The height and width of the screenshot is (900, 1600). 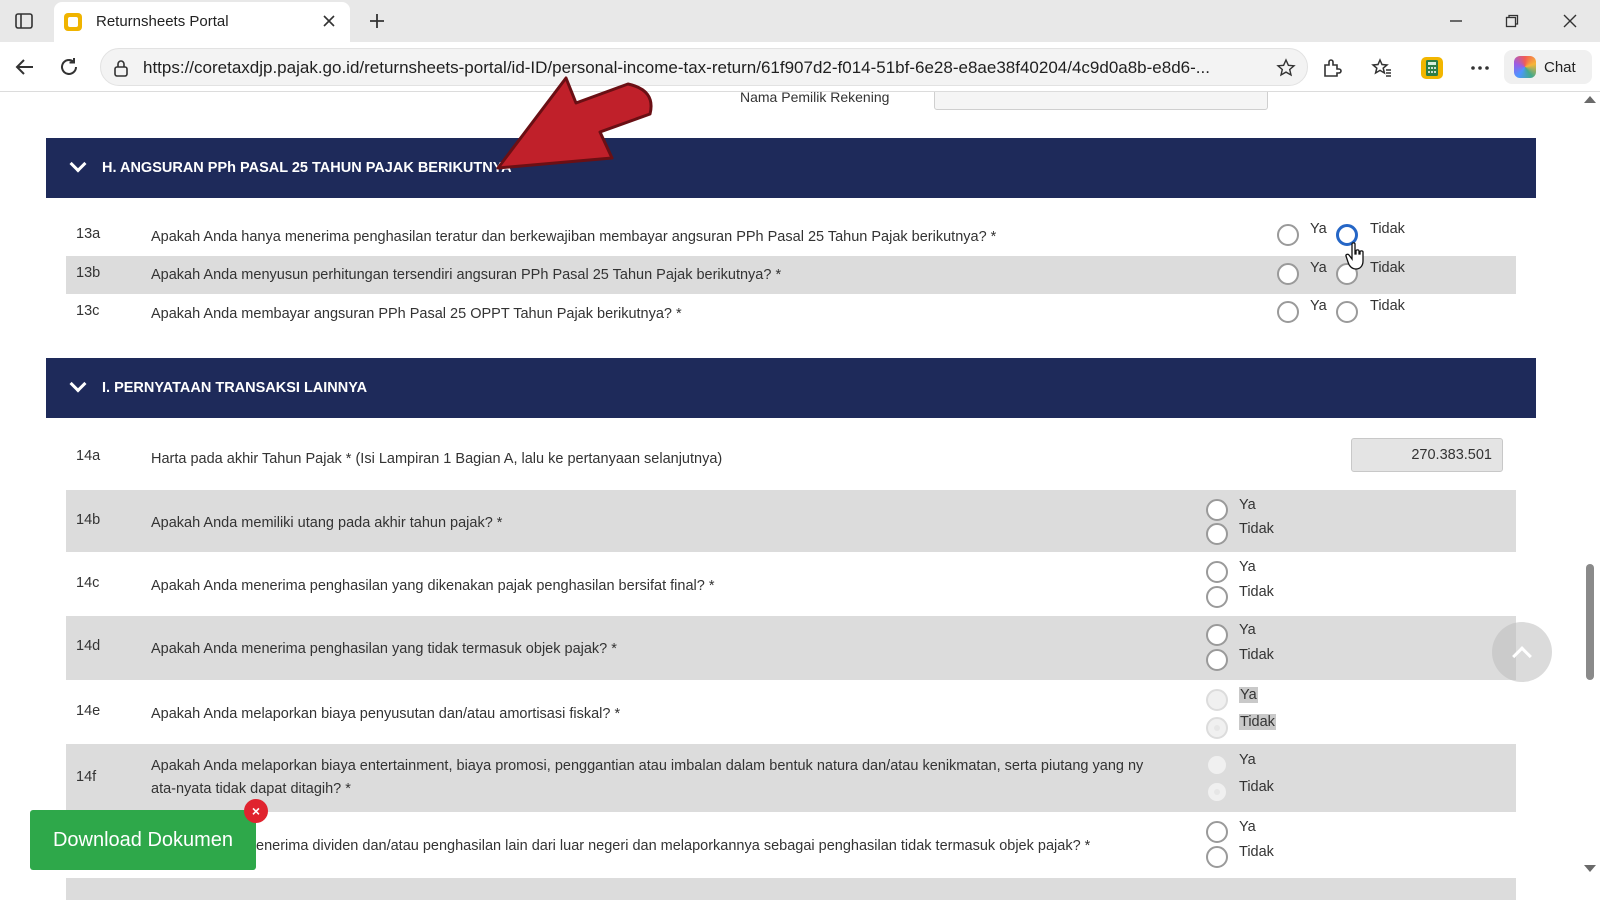 What do you see at coordinates (377, 21) in the screenshot?
I see `plus-icon` at bounding box center [377, 21].